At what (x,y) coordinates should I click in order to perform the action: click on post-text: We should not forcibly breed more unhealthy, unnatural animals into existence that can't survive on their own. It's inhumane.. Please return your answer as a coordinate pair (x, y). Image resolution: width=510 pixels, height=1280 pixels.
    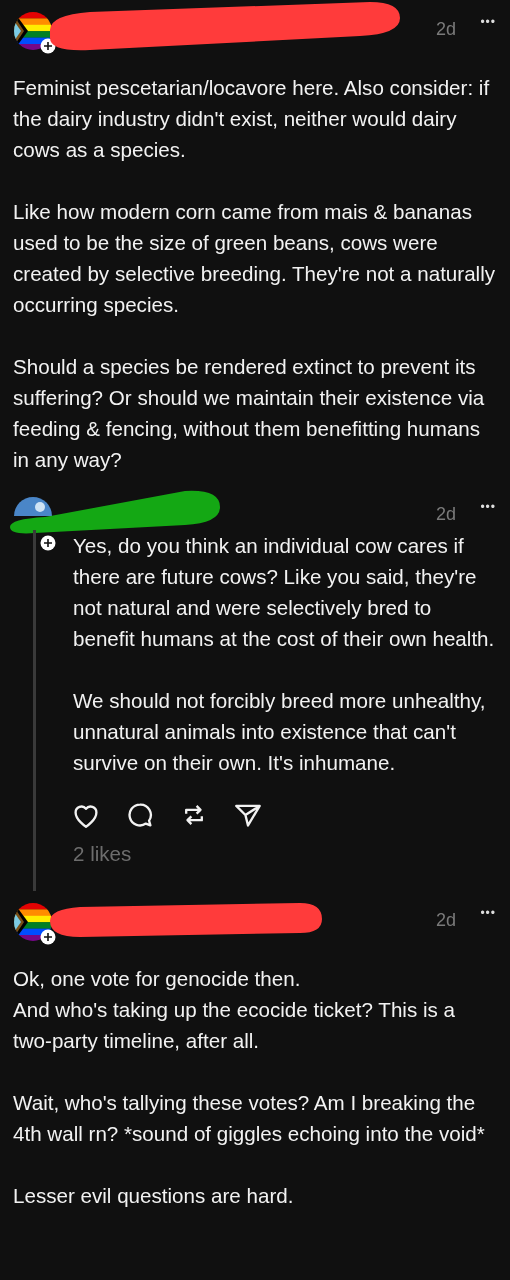
    Looking at the image, I should click on (280, 732).